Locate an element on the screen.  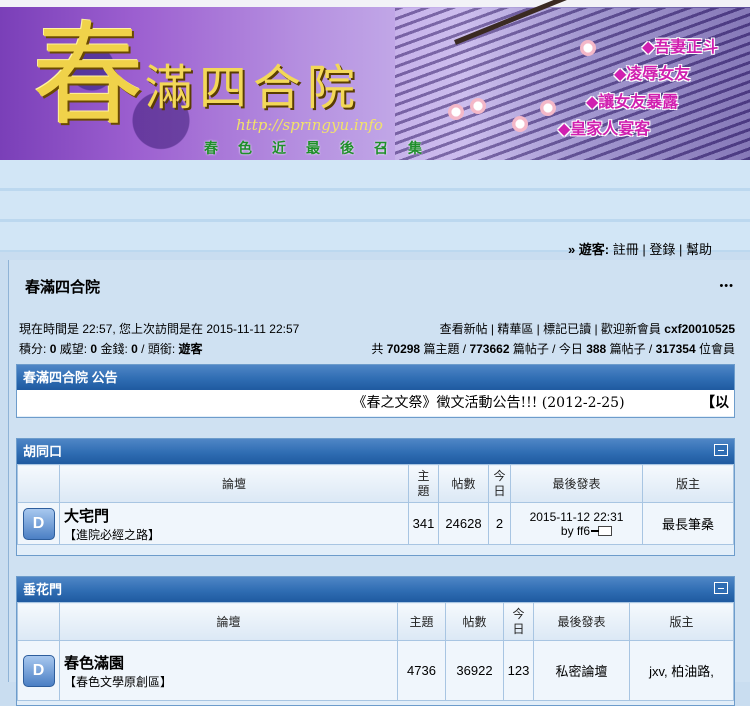
prestige-label: 威望: is located at coordinates (73, 349).